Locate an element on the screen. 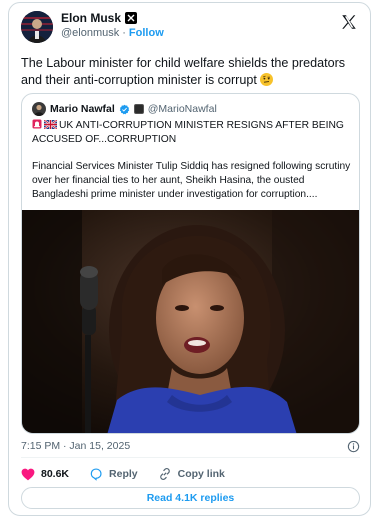 The height and width of the screenshot is (520, 379). tweet-header: Elon Musk @elonmusk · Follow is located at coordinates (189, 29).